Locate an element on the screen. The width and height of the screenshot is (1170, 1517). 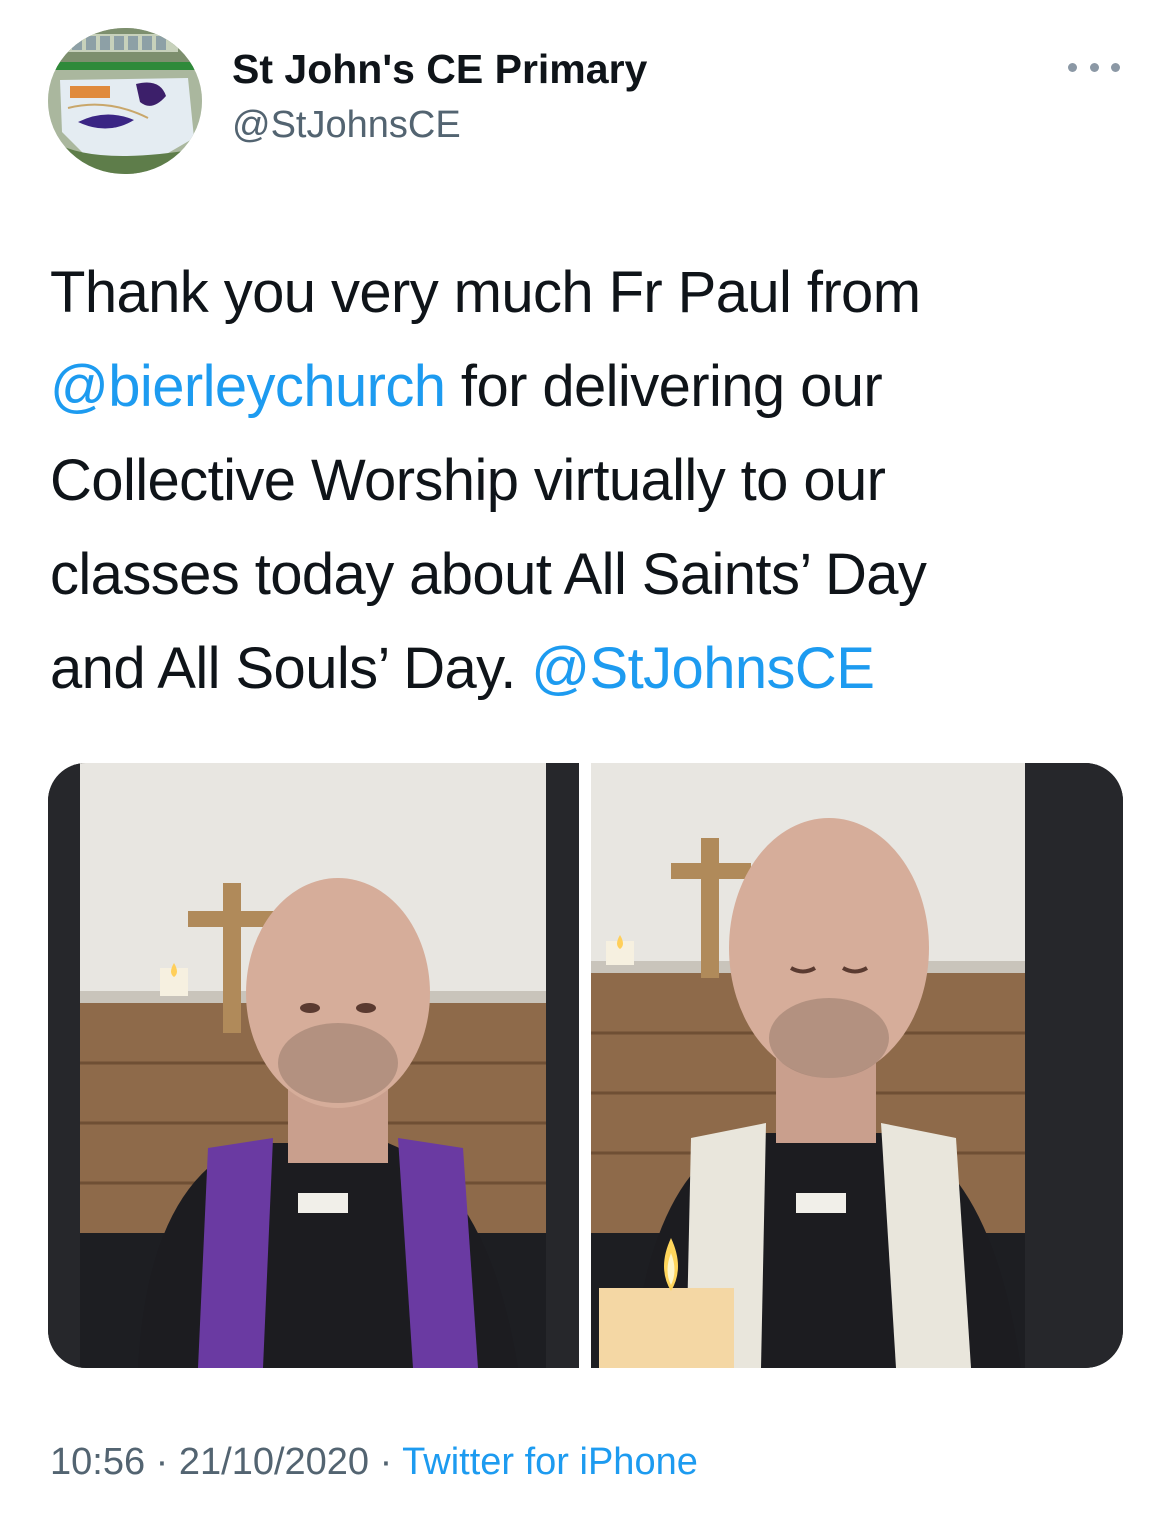
more-options-button is located at coordinates (1094, 67).